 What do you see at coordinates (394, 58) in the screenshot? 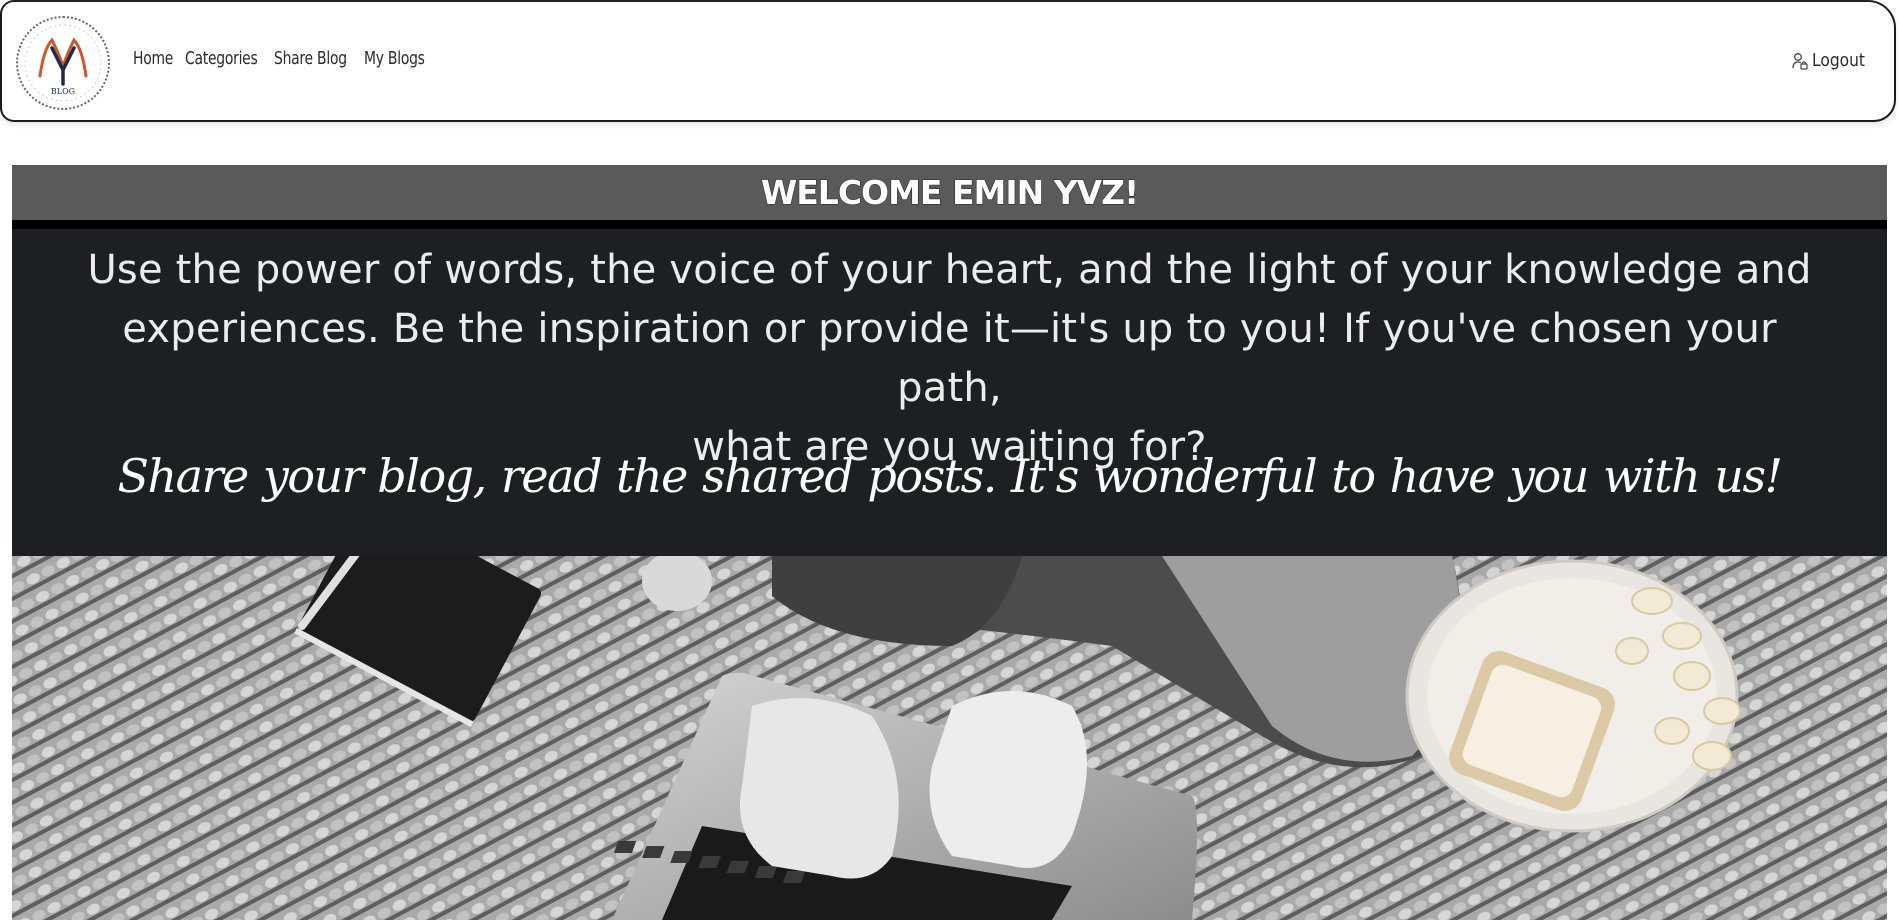
I see `nav-my-blogs-link: My Blogs` at bounding box center [394, 58].